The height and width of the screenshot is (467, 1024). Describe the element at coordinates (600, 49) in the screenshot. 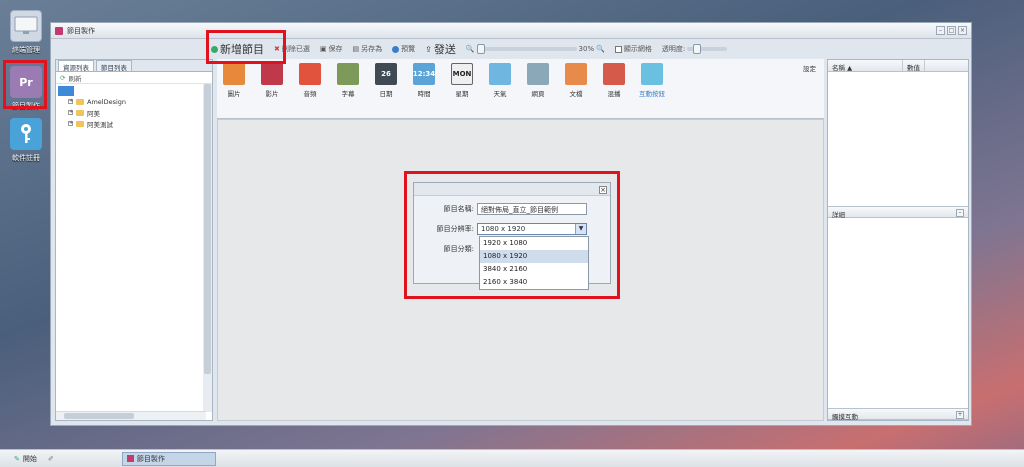

I see `zoom-in-icon: 🔍` at that location.